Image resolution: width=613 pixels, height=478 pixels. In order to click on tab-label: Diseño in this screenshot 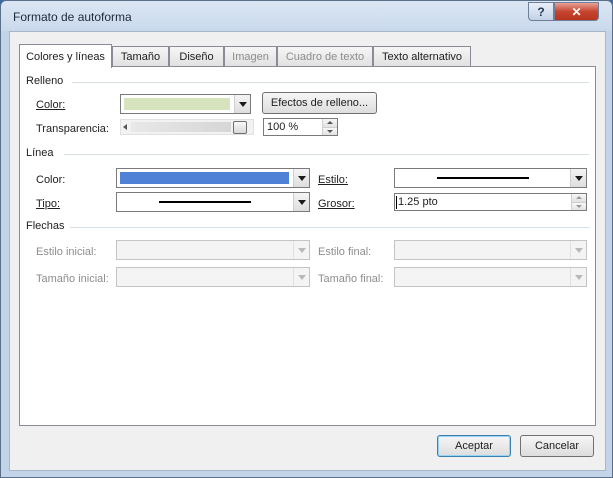, I will do `click(196, 57)`.